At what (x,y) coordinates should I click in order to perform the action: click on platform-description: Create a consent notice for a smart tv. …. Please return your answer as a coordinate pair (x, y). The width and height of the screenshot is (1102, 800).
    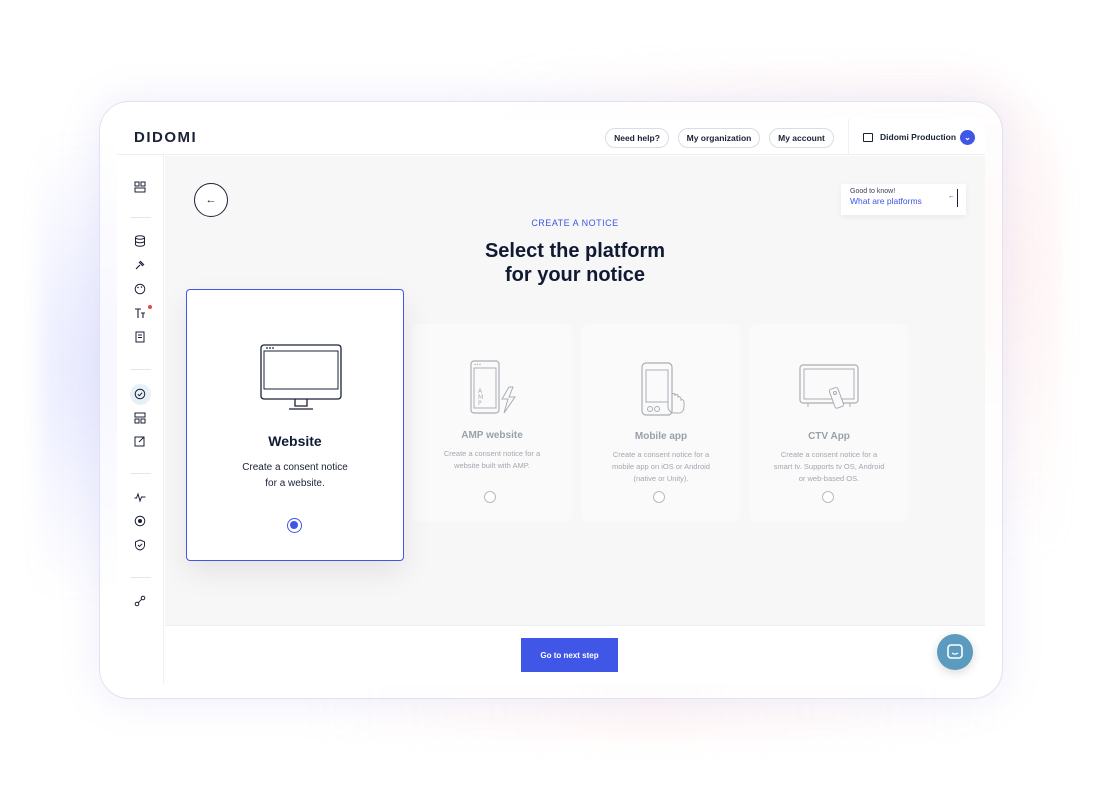
    Looking at the image, I should click on (829, 466).